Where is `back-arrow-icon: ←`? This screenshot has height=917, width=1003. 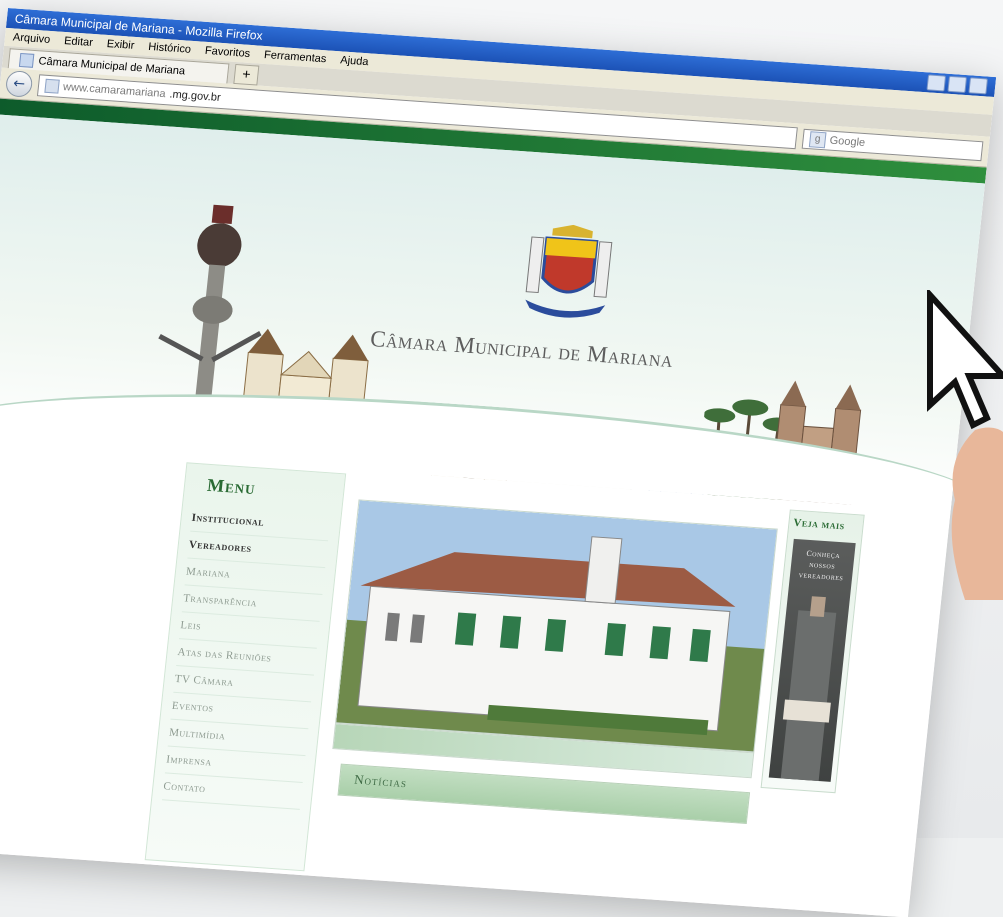
back-arrow-icon: ← is located at coordinates (19, 84).